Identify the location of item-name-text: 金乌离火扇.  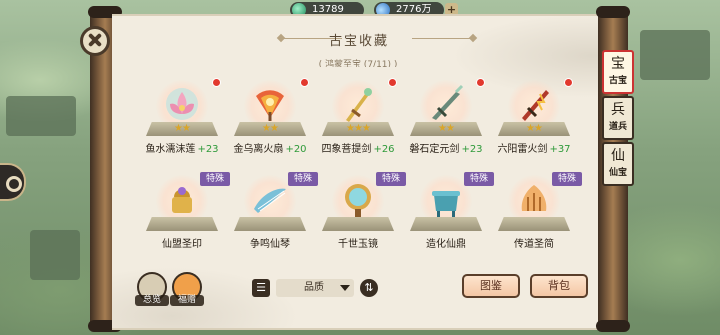
(258, 149).